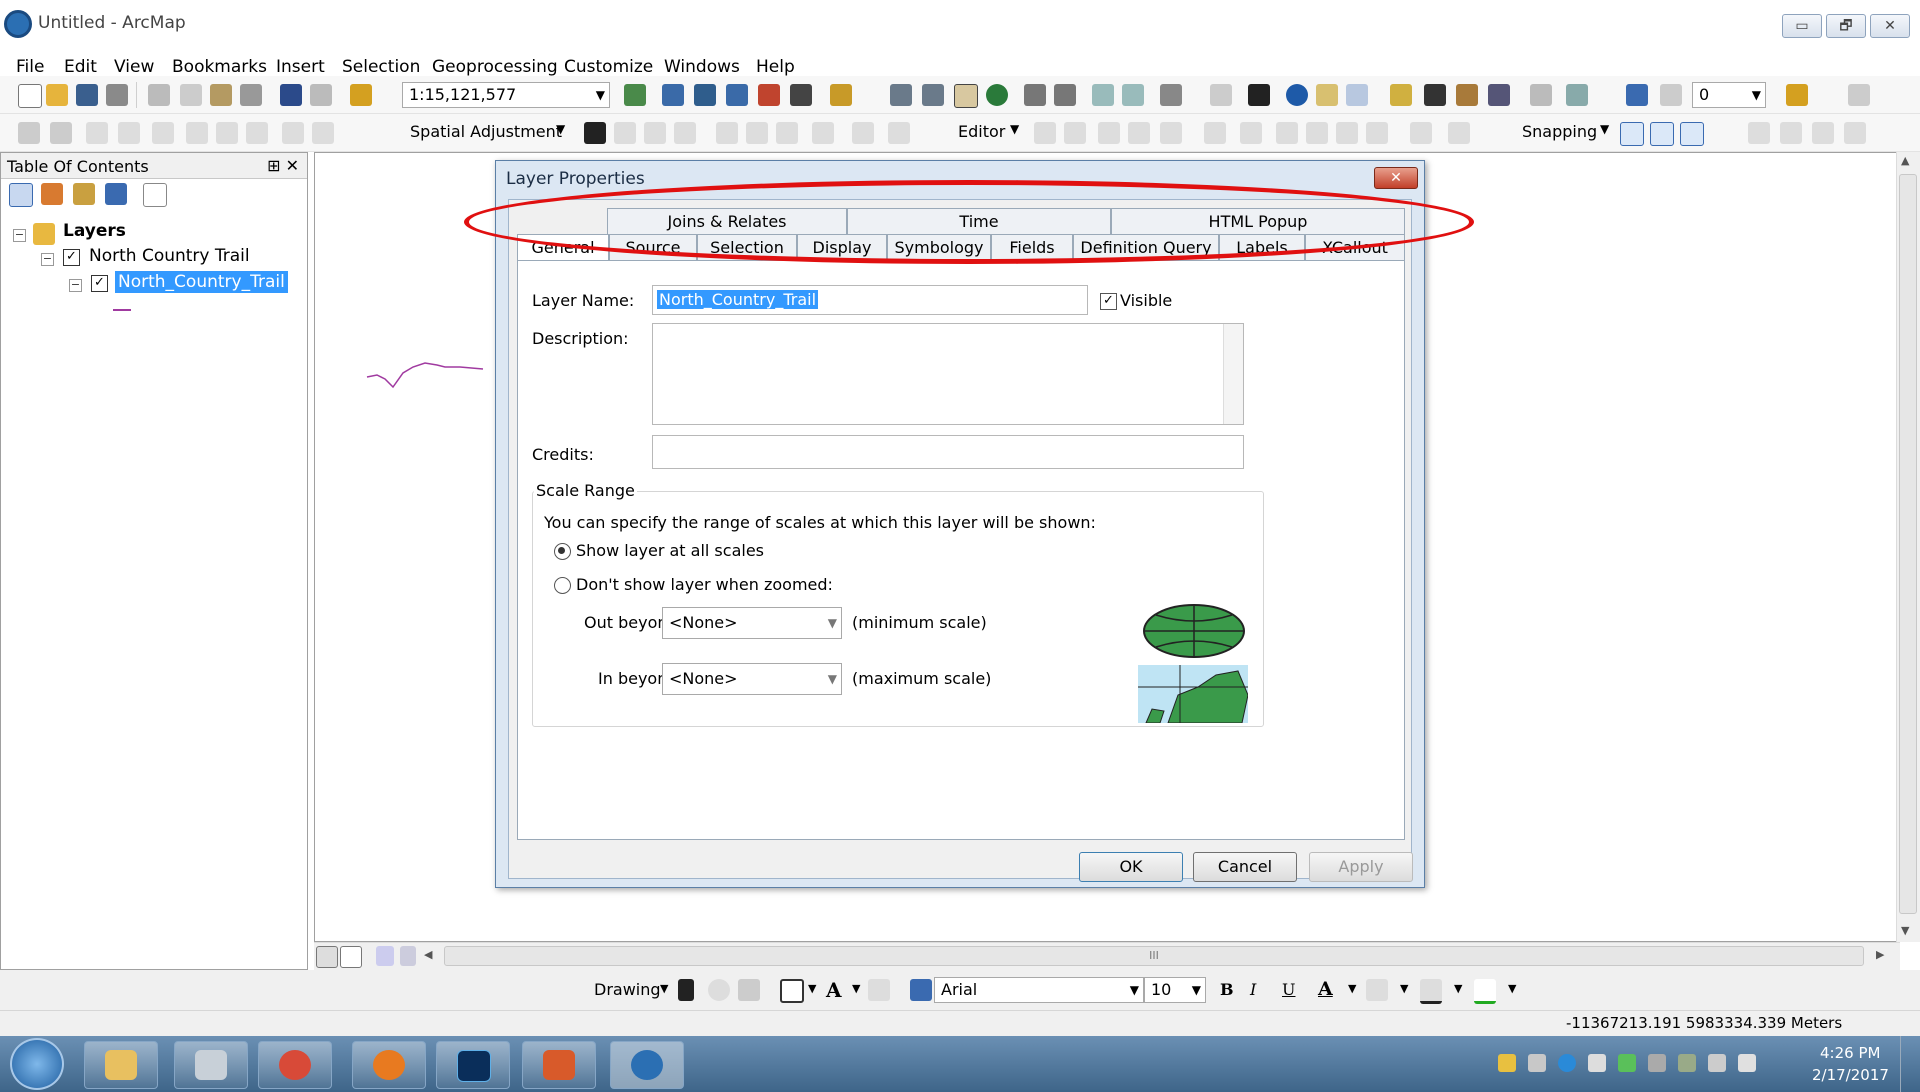 The height and width of the screenshot is (1092, 1920). Describe the element at coordinates (1251, 133) in the screenshot. I see `cut-polygons-icon` at that location.